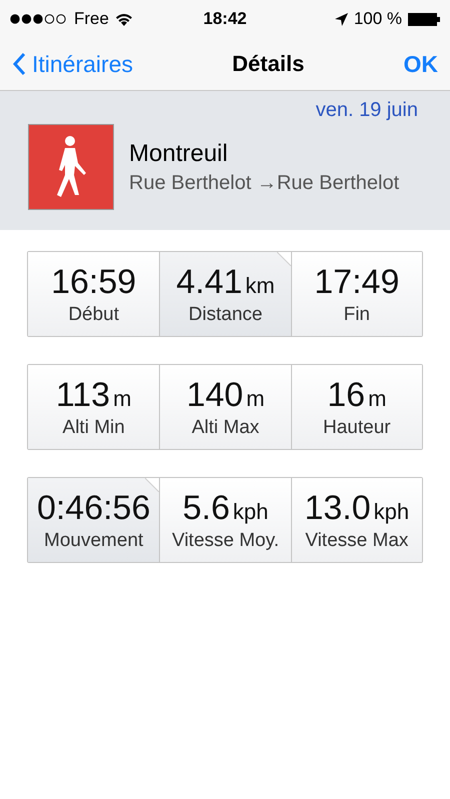  I want to click on chevron-left-icon, so click(19, 64).